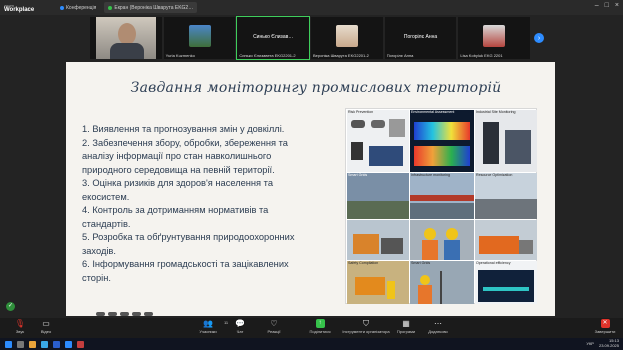 The width and height of the screenshot is (623, 350). Describe the element at coordinates (62, 7) in the screenshot. I see `meeting-icon` at that location.